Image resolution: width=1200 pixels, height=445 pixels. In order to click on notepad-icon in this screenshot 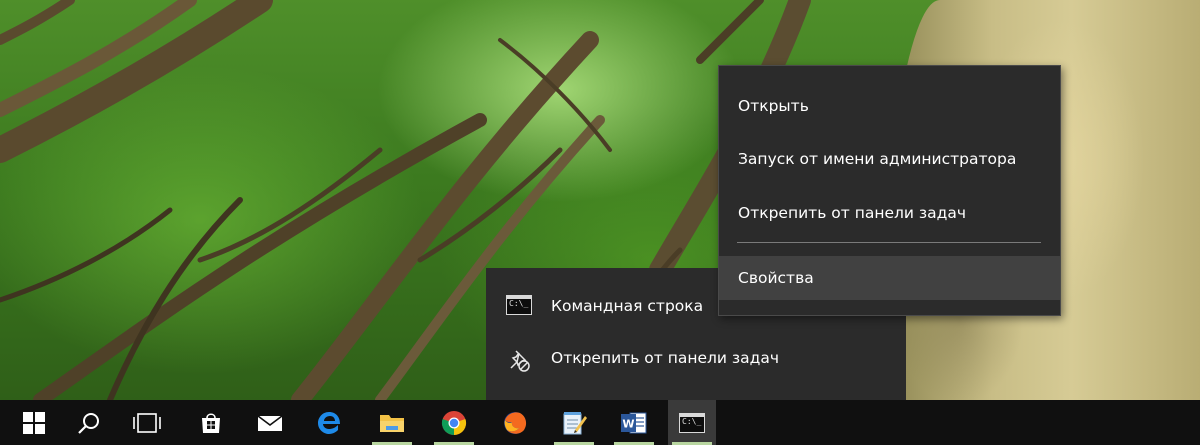, I will do `click(575, 422)`.